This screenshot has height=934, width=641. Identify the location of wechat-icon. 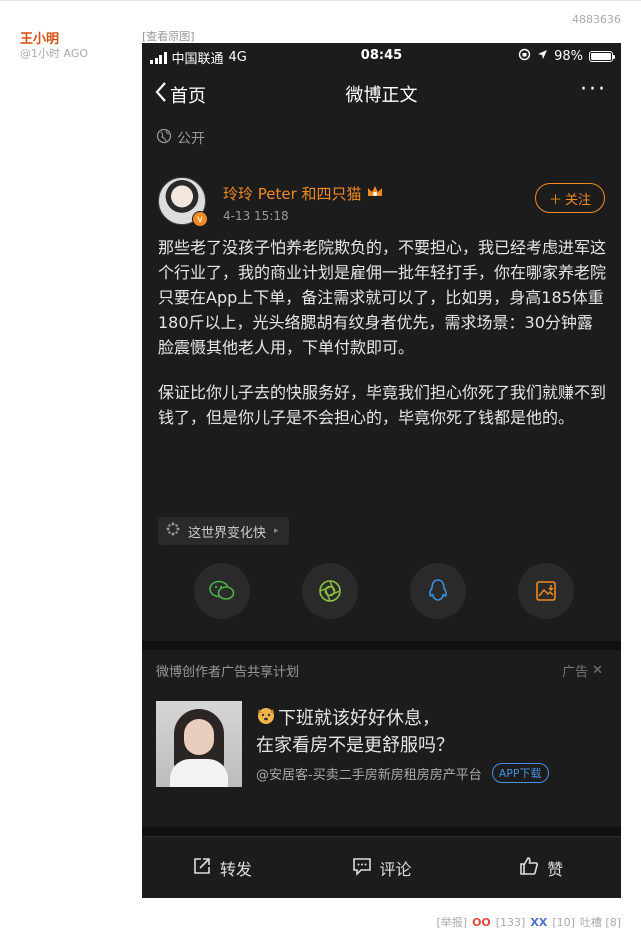
(222, 591).